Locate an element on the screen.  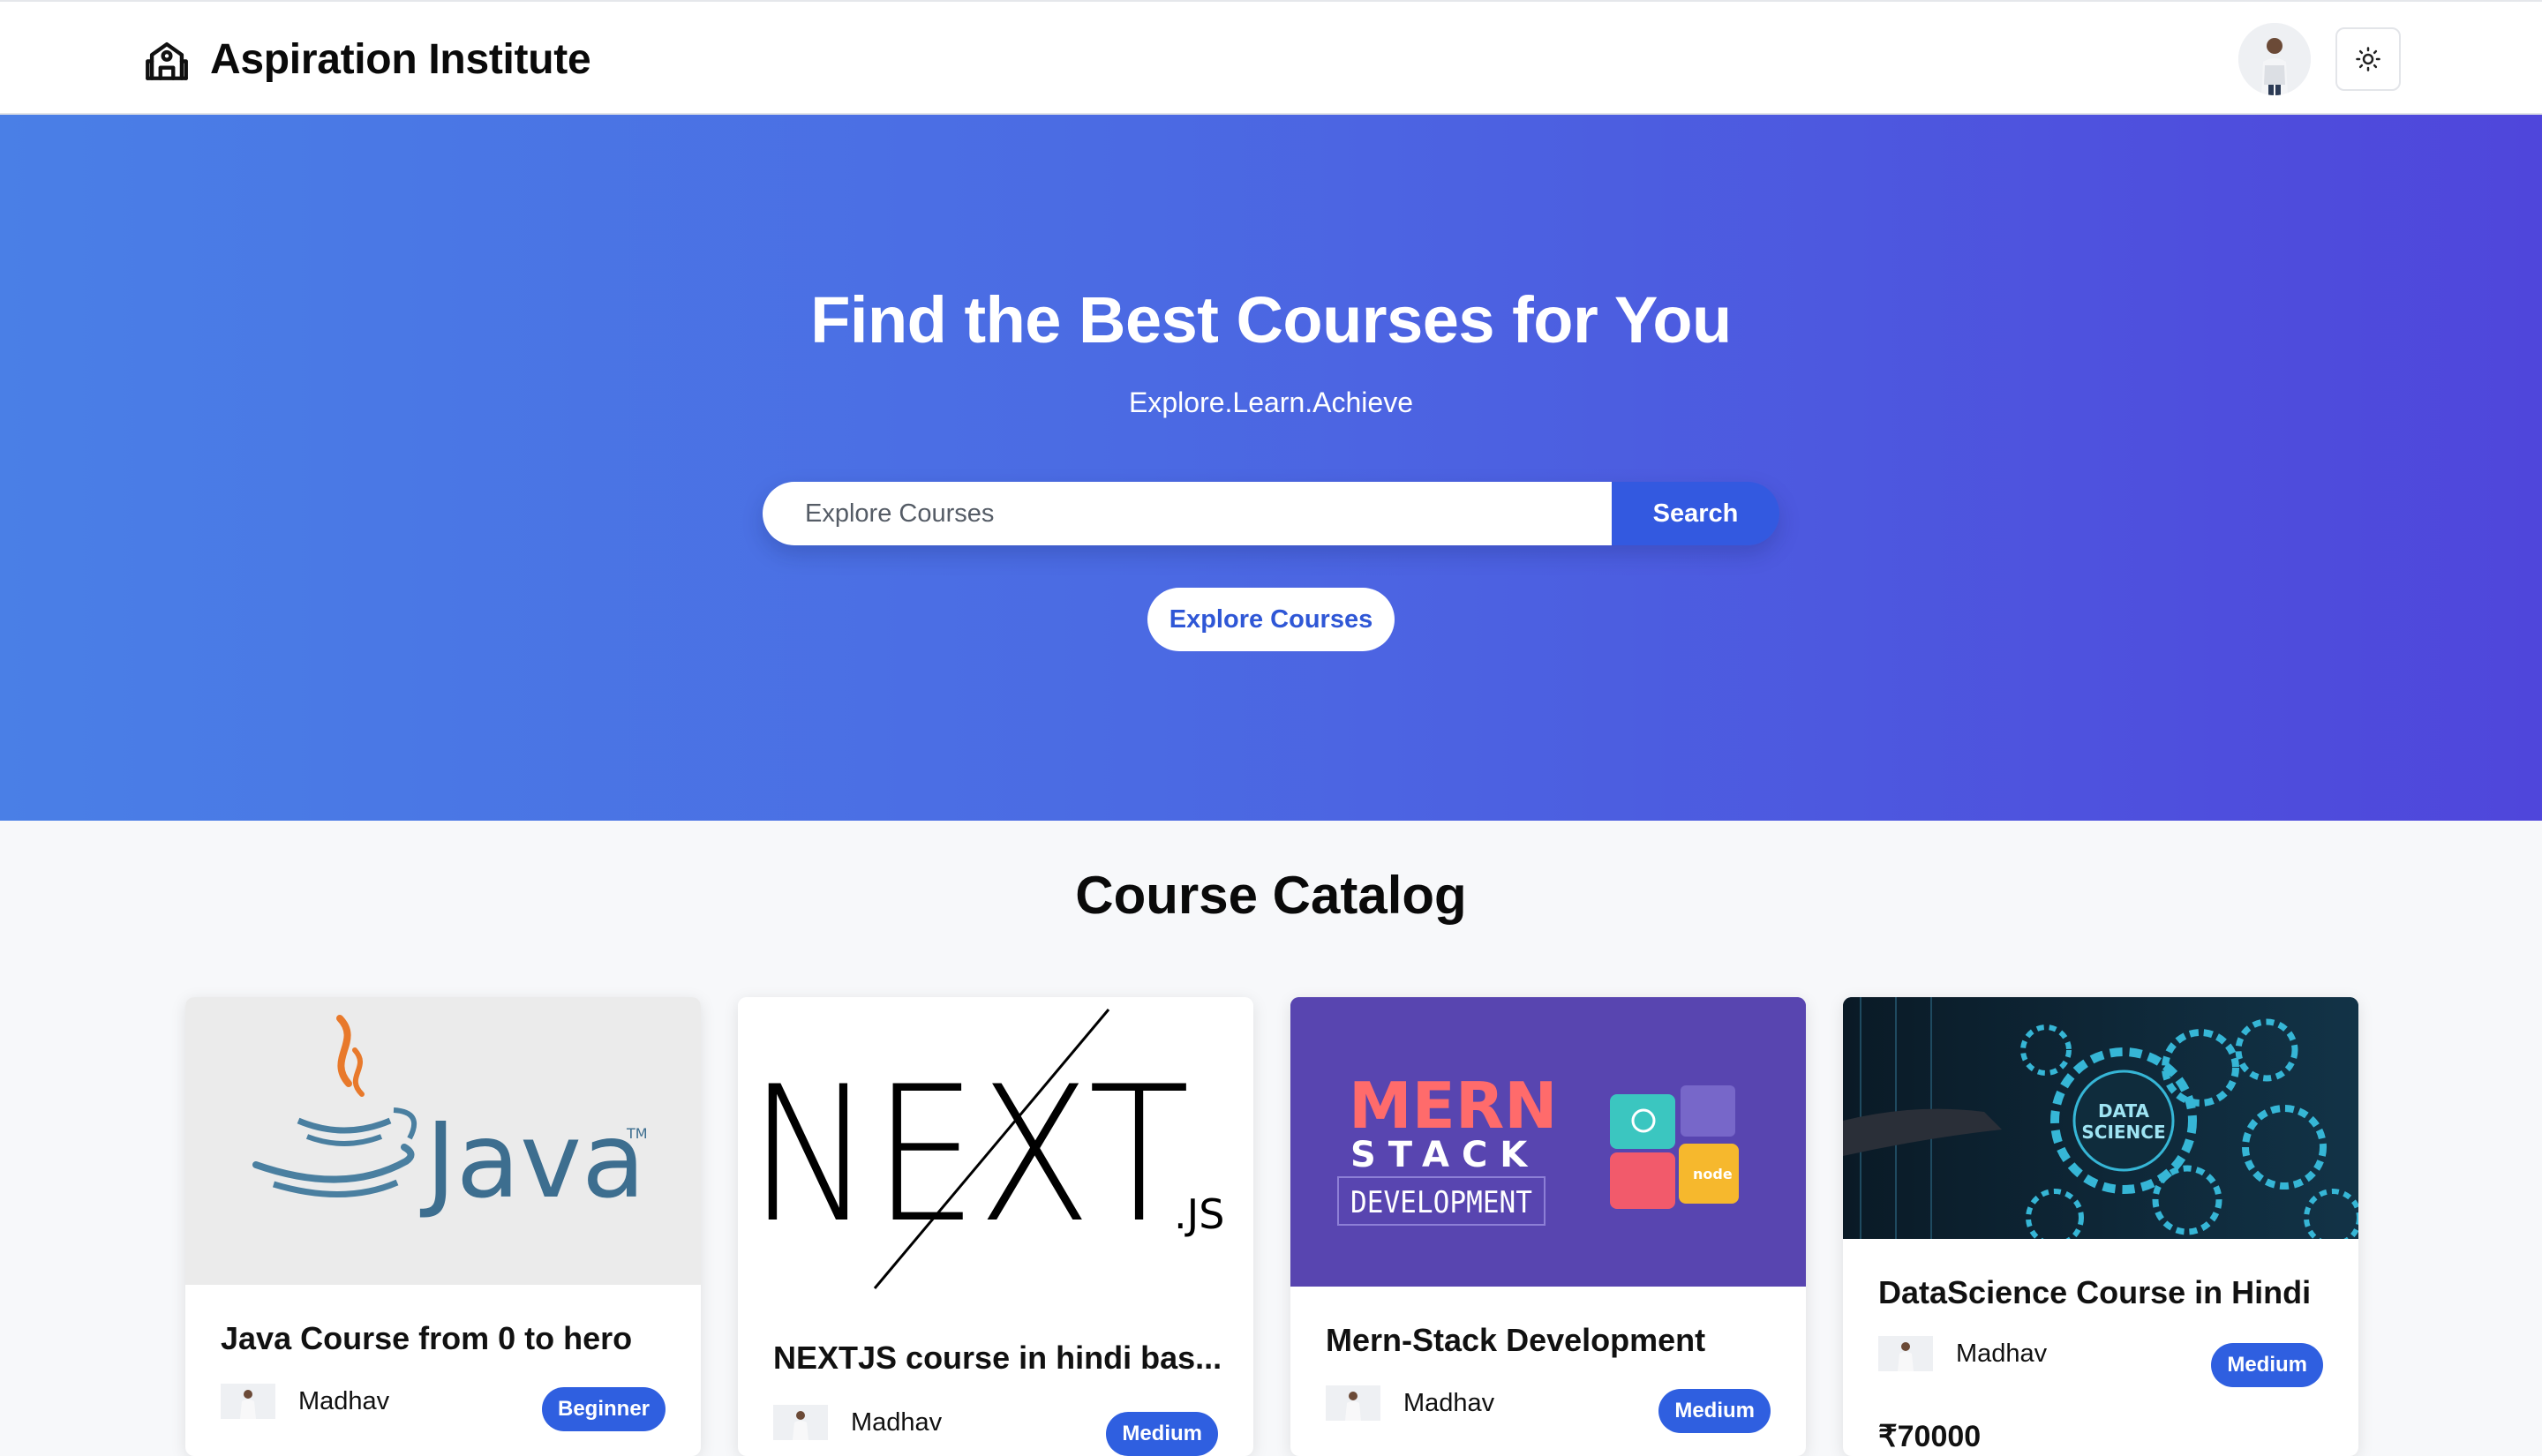
course-thumbnail: NEXT .JS is located at coordinates (996, 1149).